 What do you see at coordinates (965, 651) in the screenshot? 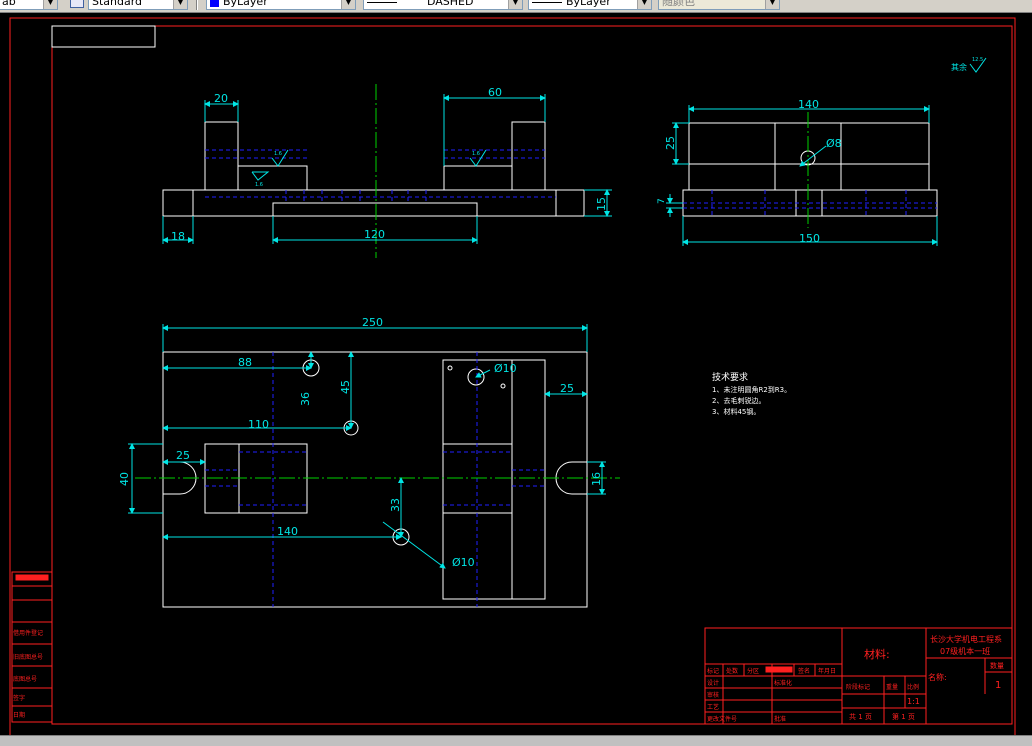
I see `title-class: 07级机本一班` at bounding box center [965, 651].